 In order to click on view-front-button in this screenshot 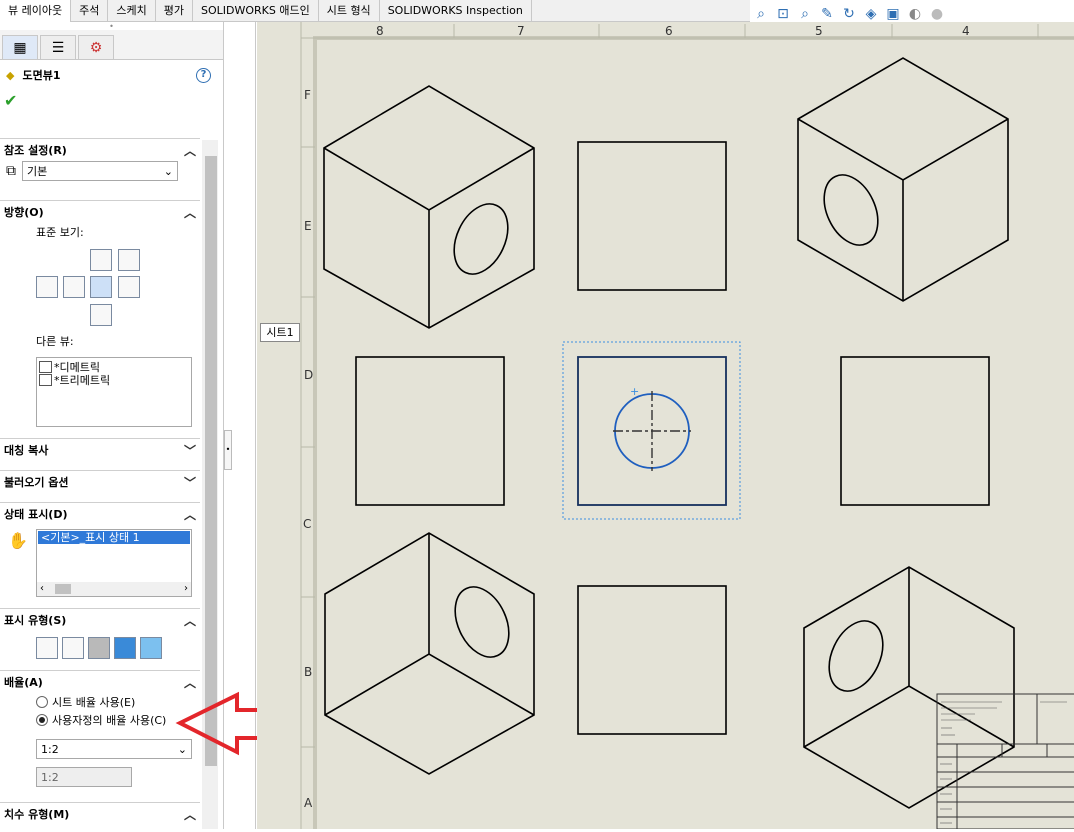, I will do `click(101, 287)`.